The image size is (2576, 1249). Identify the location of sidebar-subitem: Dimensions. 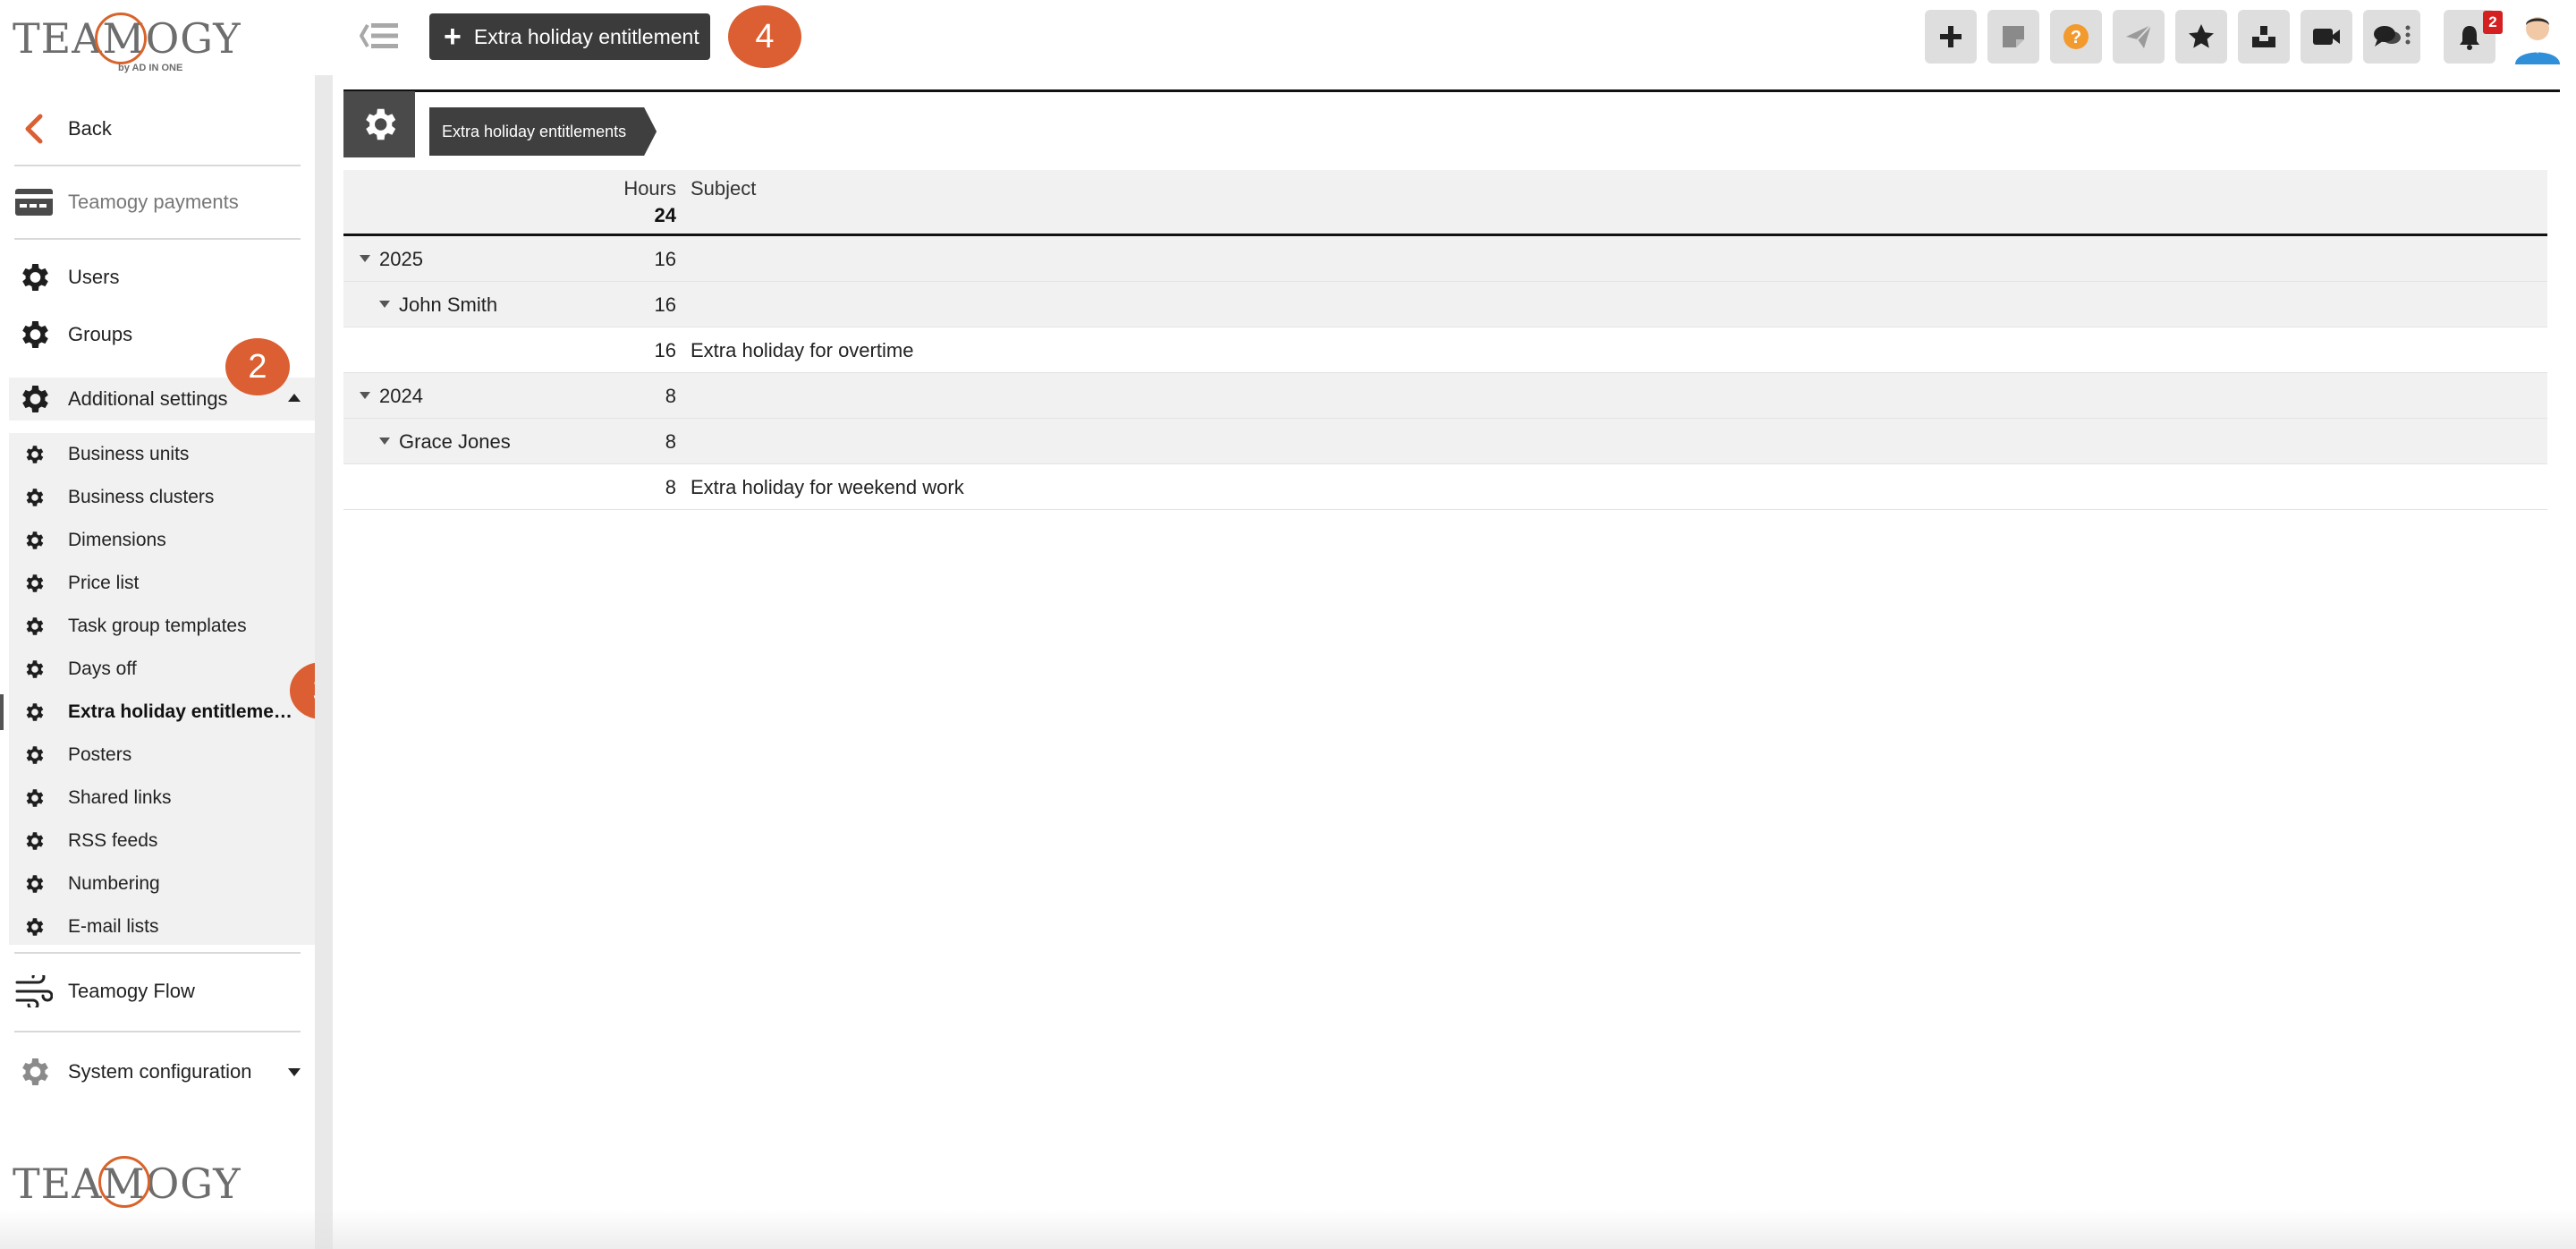
(157, 540).